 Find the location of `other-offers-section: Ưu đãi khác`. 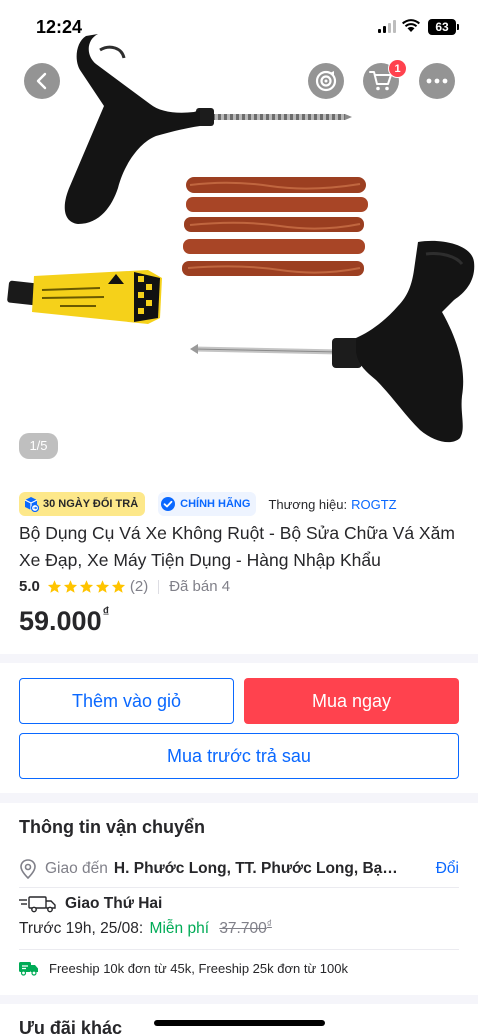

other-offers-section: Ưu đãi khác is located at coordinates (239, 1019).